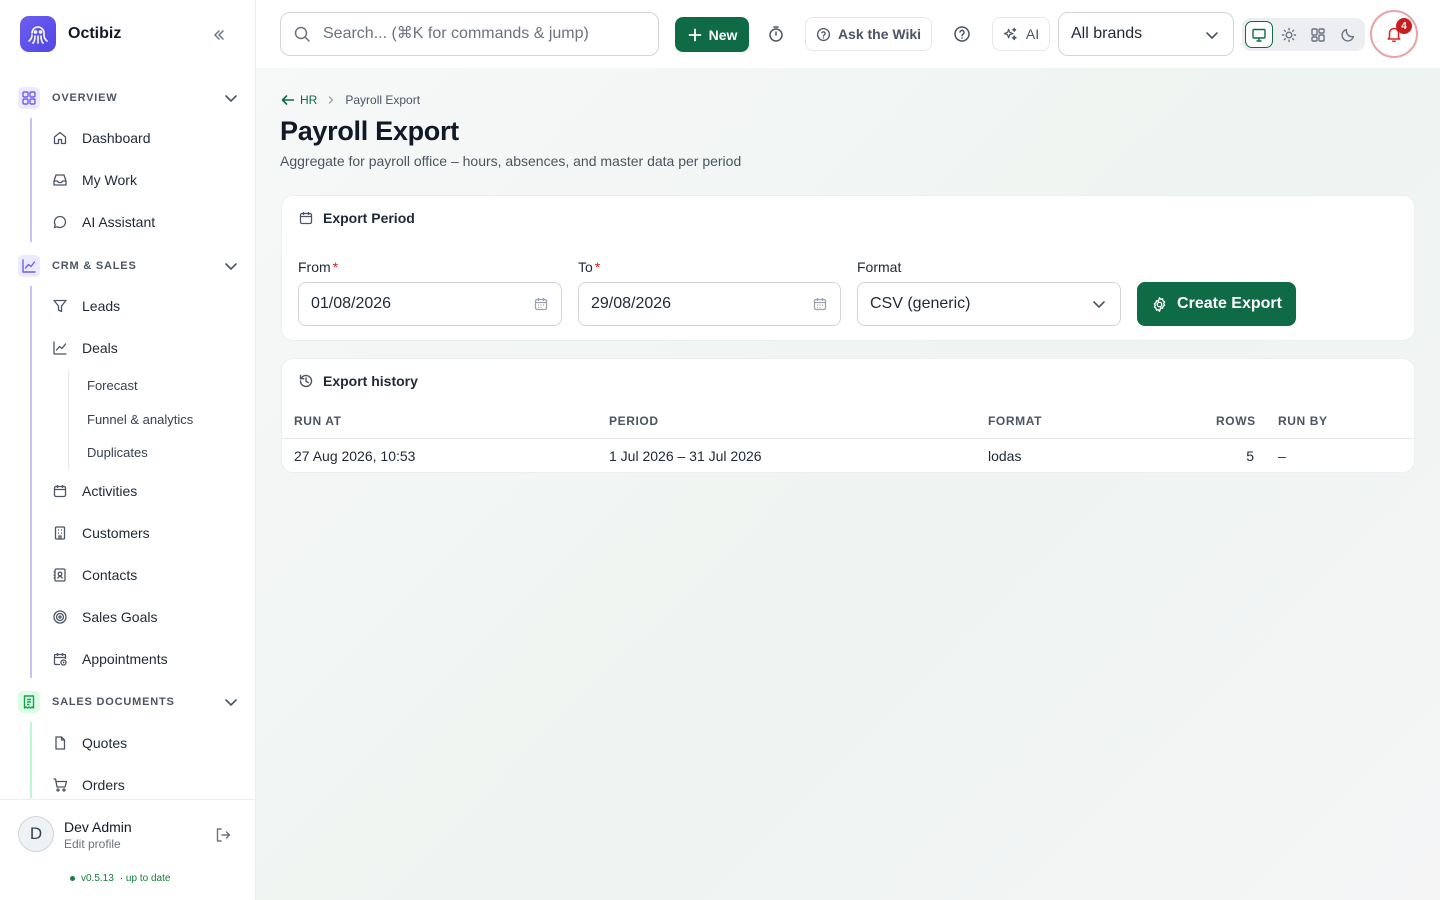 The image size is (1440, 900). What do you see at coordinates (117, 452) in the screenshot?
I see `sidebar-subitem-duplicates: Duplicates` at bounding box center [117, 452].